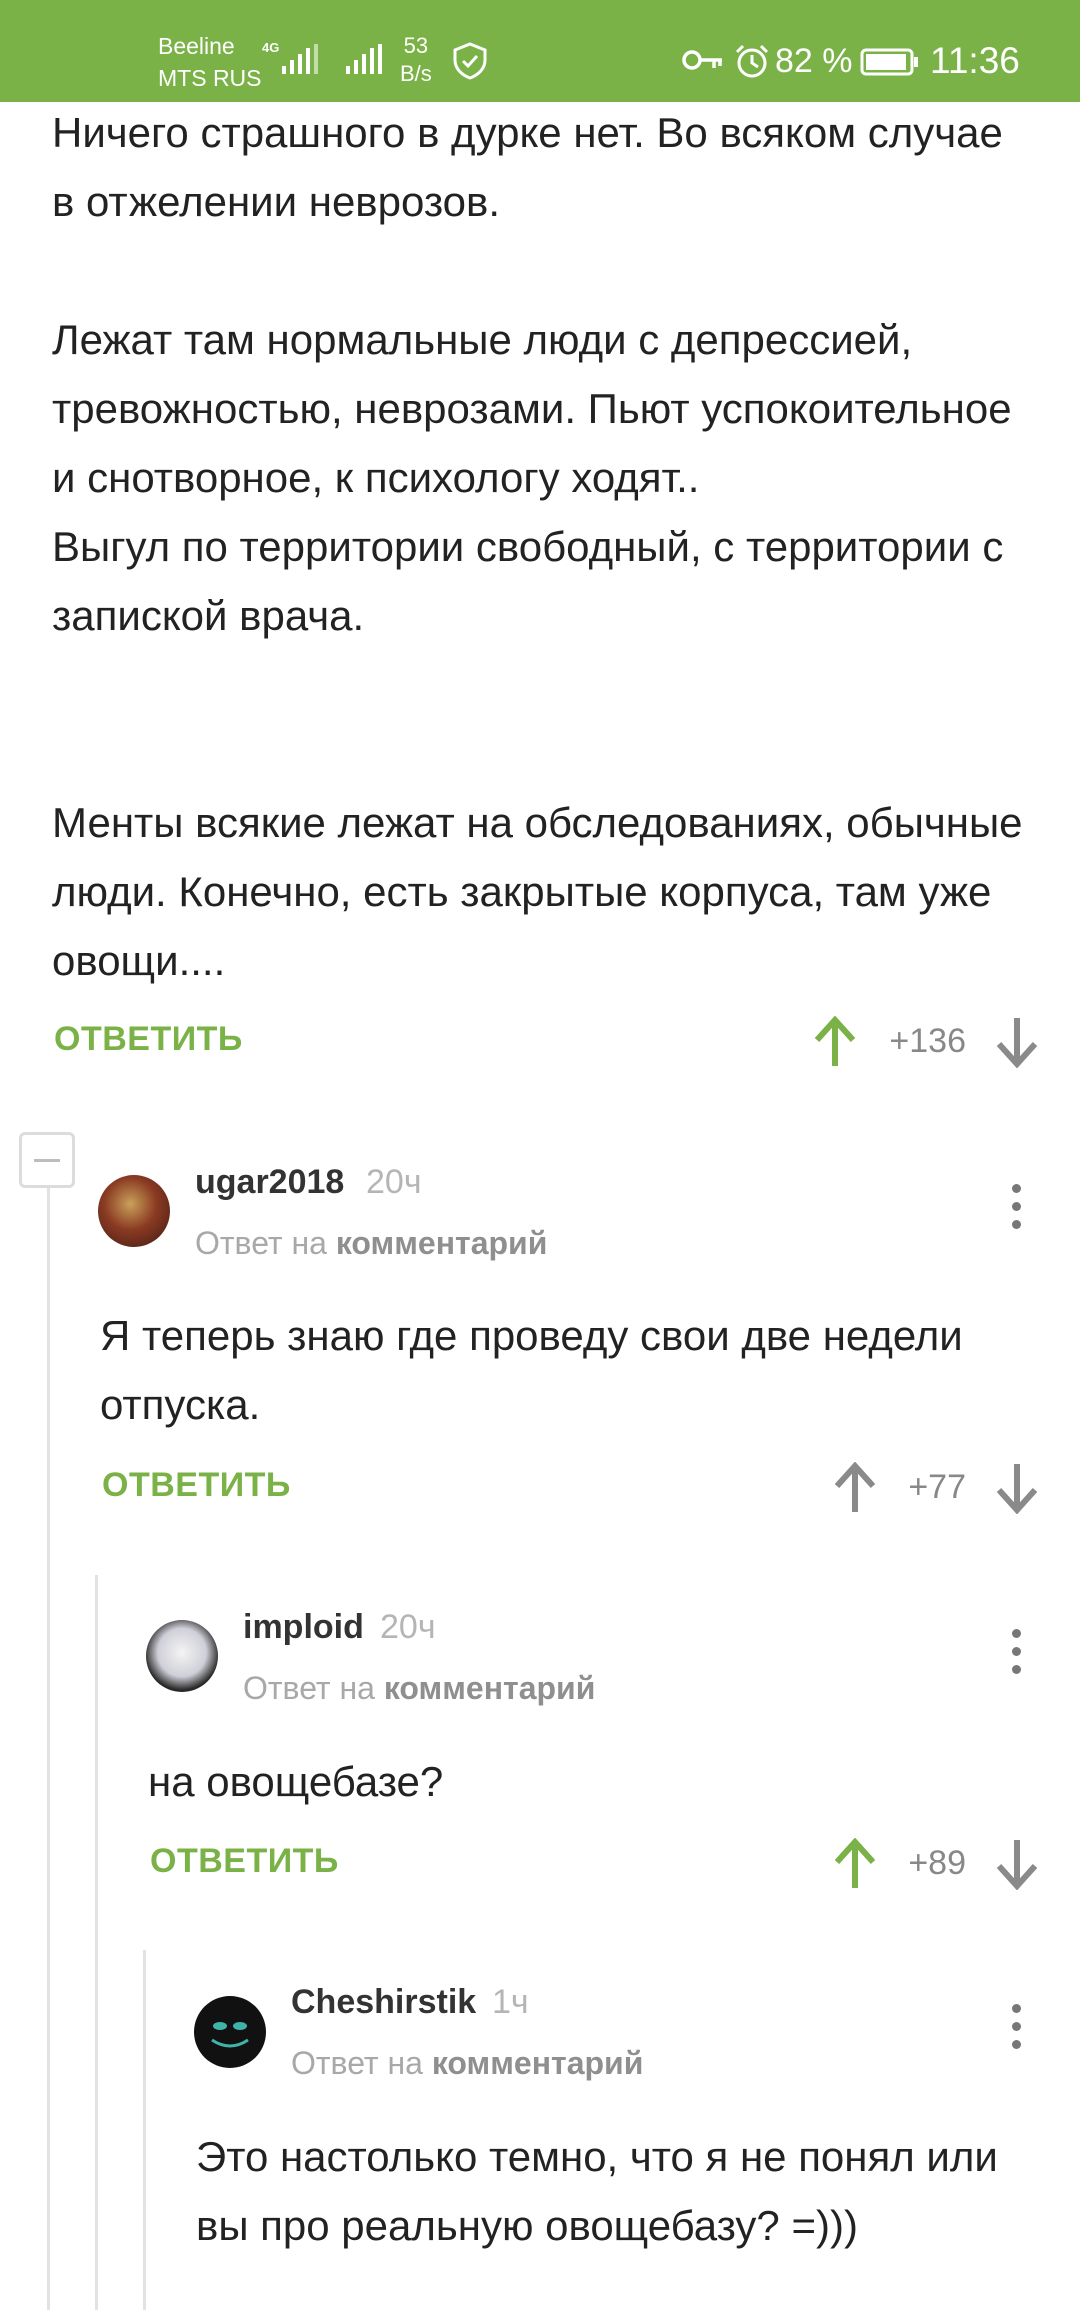 The width and height of the screenshot is (1080, 2310). What do you see at coordinates (47, 1160) in the screenshot?
I see `collapse-thread-button` at bounding box center [47, 1160].